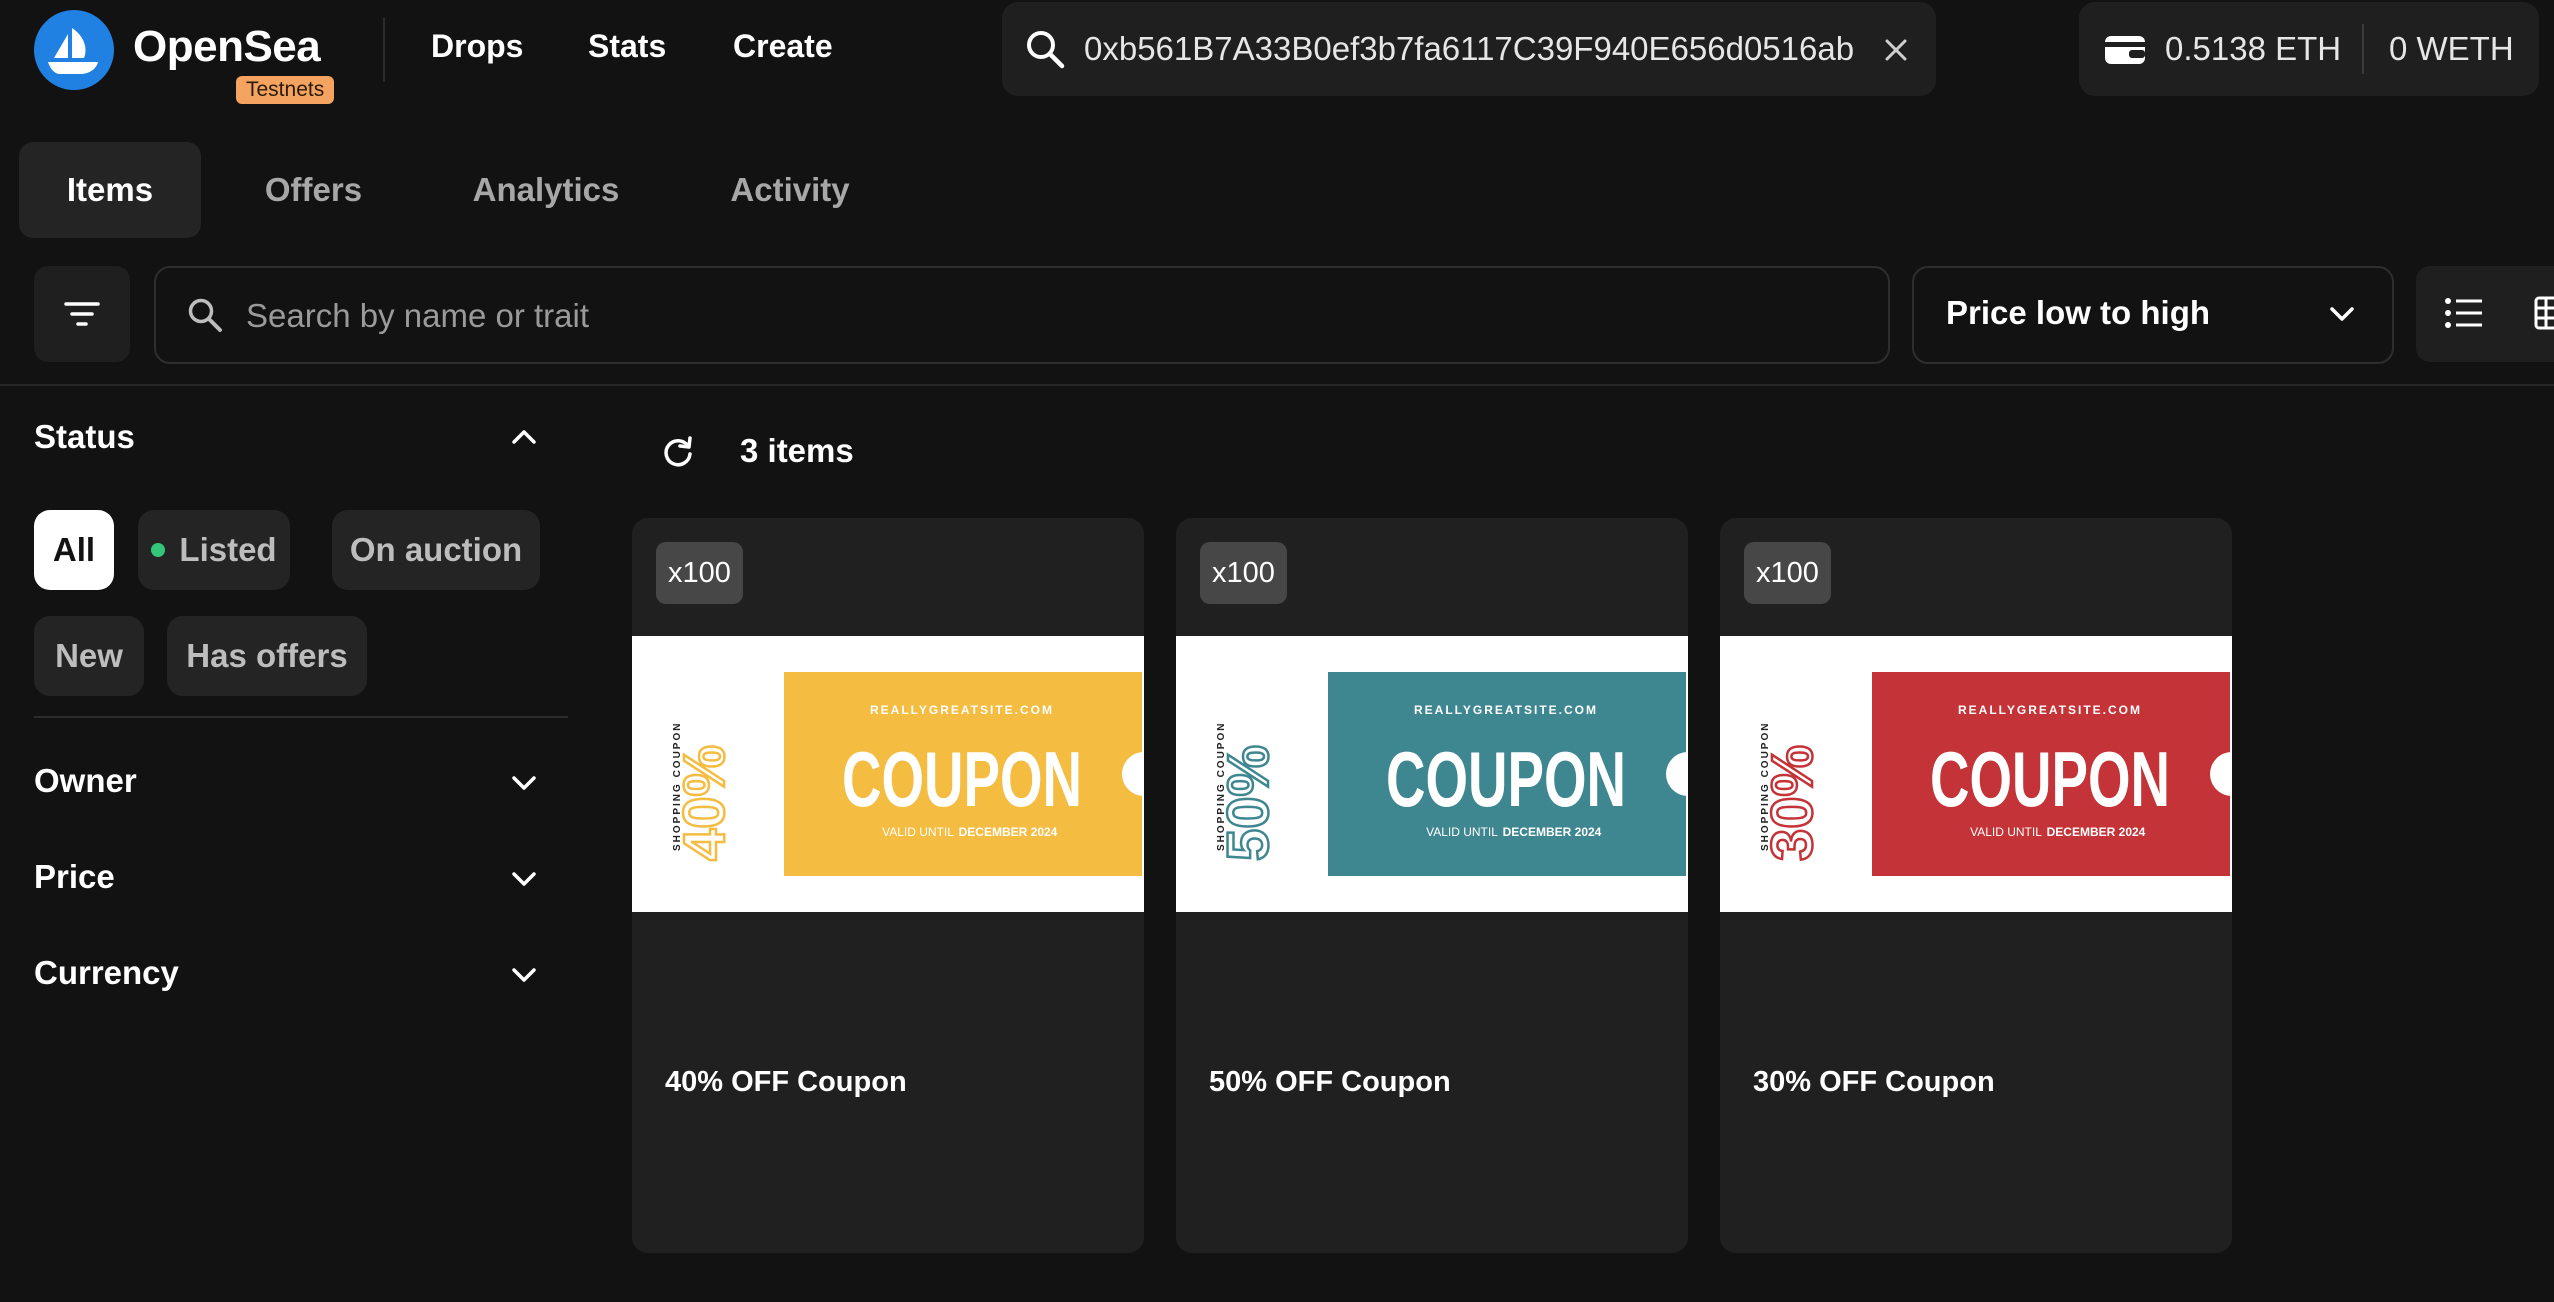  What do you see at coordinates (477, 46) in the screenshot?
I see `nav-drops: Drops` at bounding box center [477, 46].